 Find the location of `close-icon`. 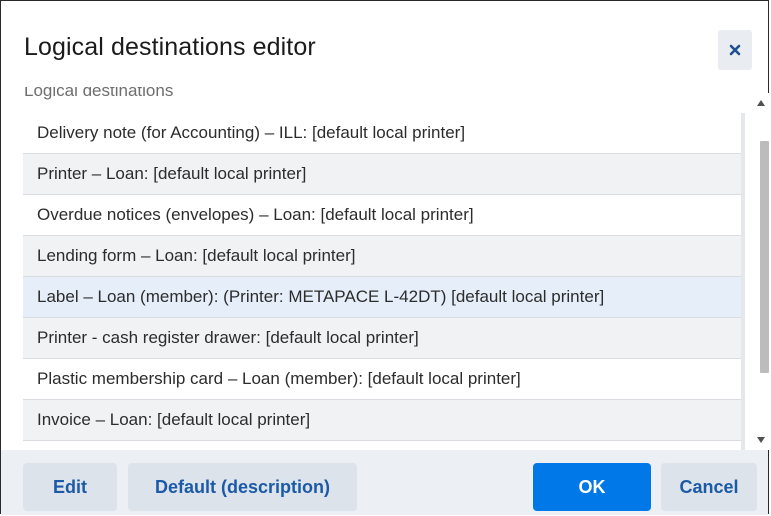

close-icon is located at coordinates (735, 50).